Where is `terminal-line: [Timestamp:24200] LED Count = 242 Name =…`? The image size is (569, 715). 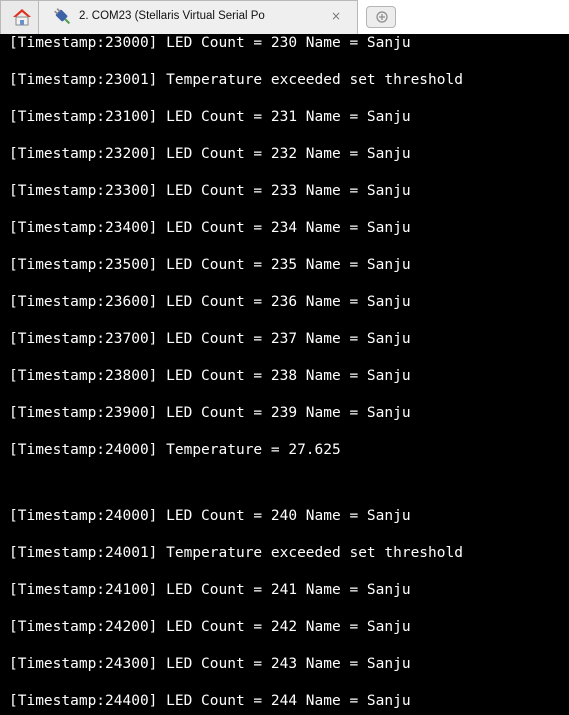 terminal-line: [Timestamp:24200] LED Count = 242 Name =… is located at coordinates (210, 627).